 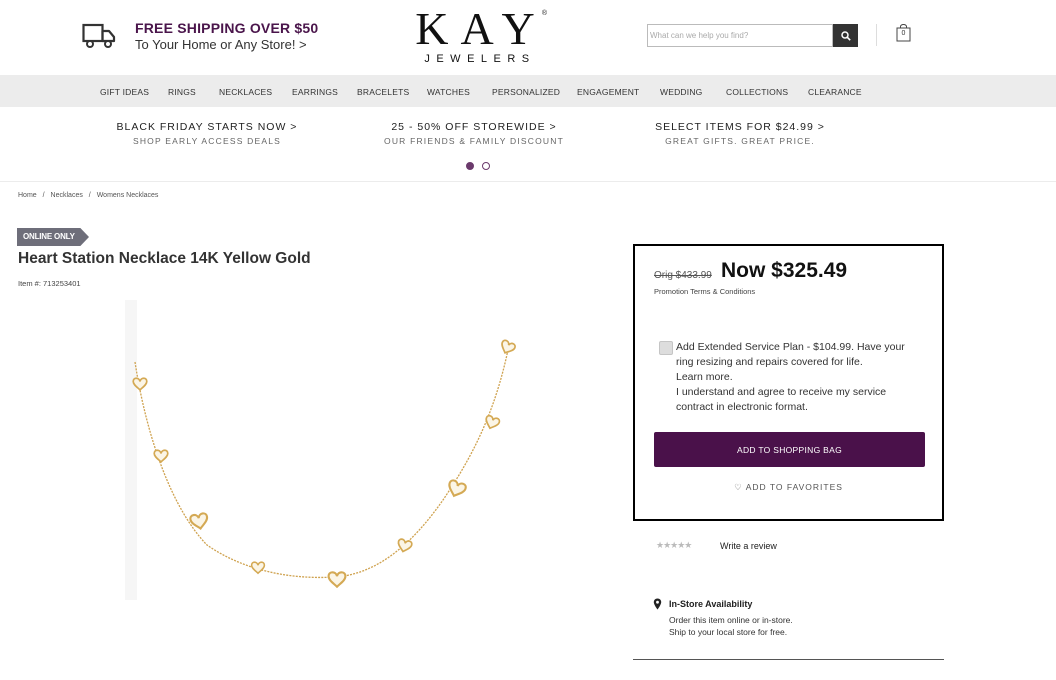 What do you see at coordinates (528, 181) in the screenshot?
I see `promo-divider` at bounding box center [528, 181].